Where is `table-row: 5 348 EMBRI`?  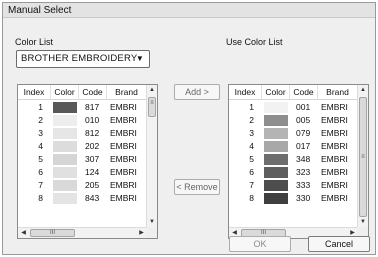 table-row: 5 348 EMBRI is located at coordinates (293, 159).